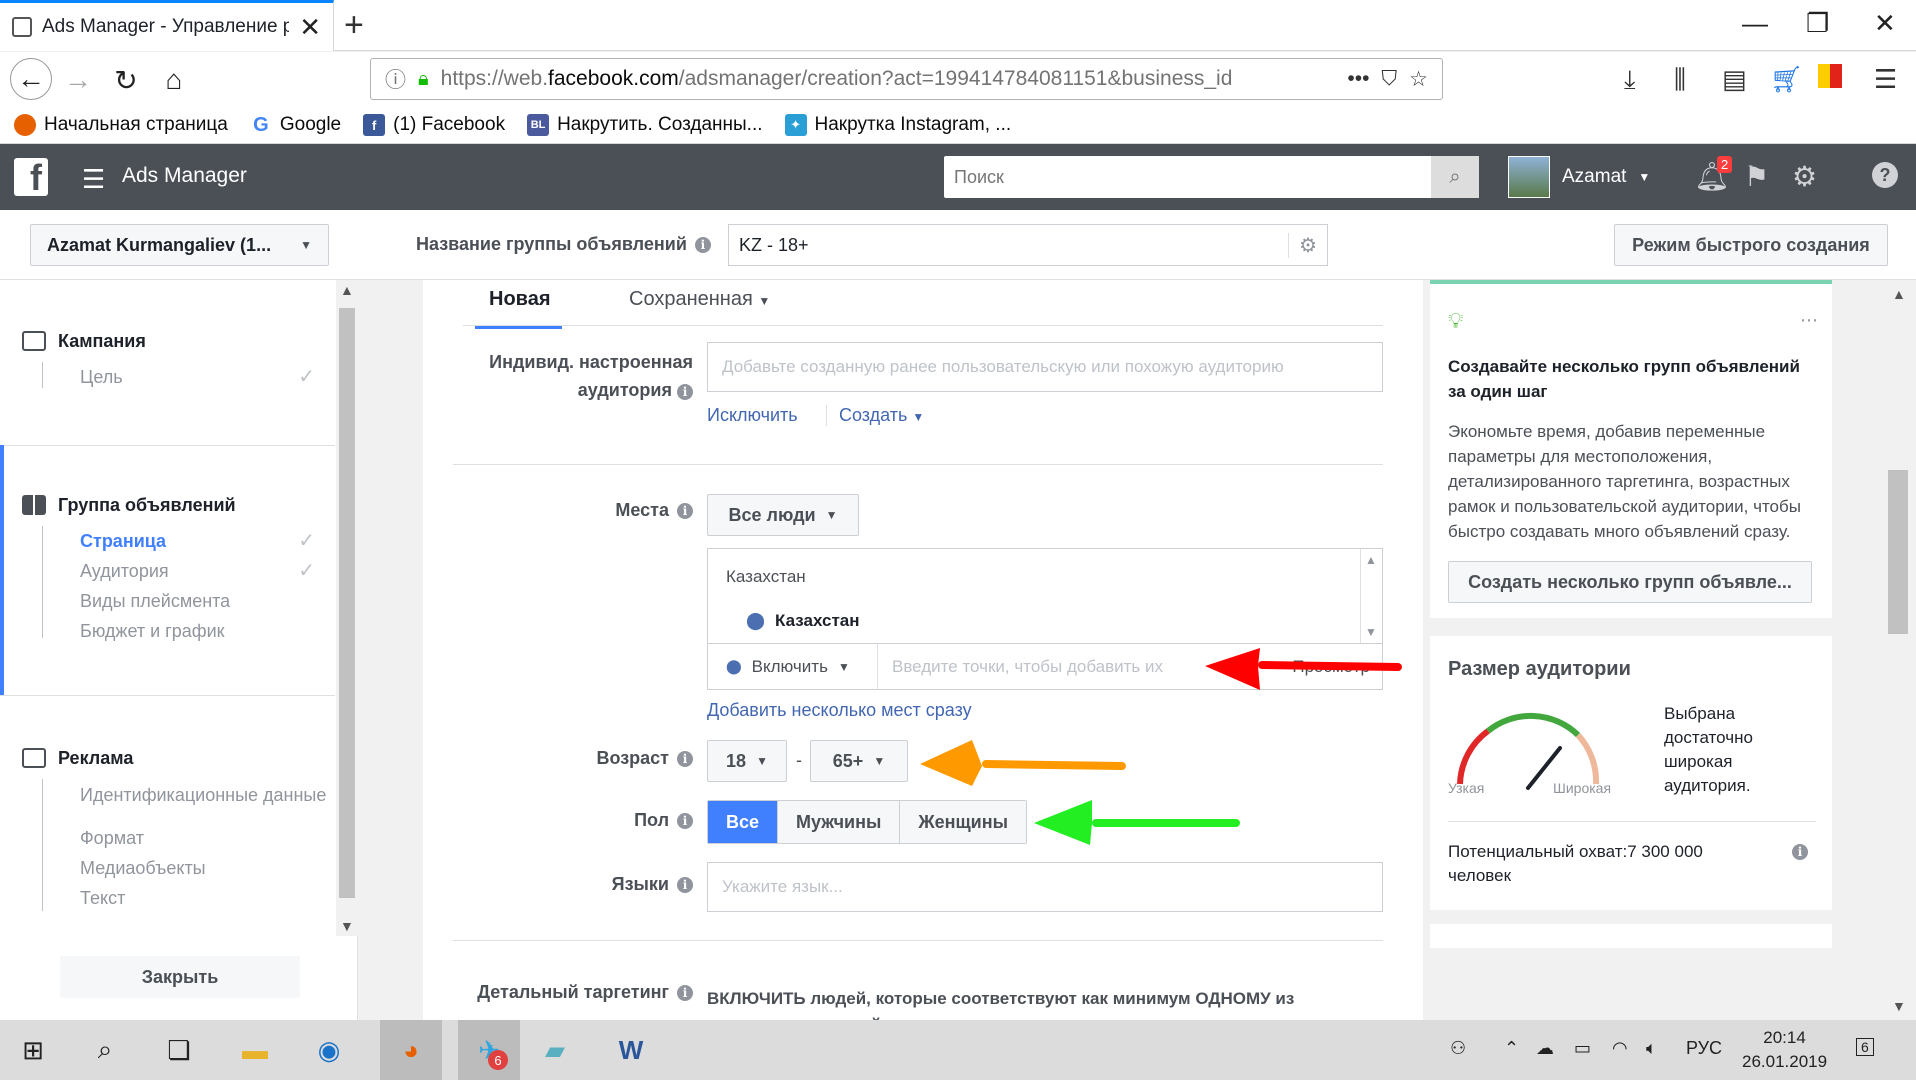 The height and width of the screenshot is (1080, 1916). What do you see at coordinates (1575, 863) in the screenshot?
I see `potential-reach: Потенциальный охват:7 300 000 человек` at bounding box center [1575, 863].